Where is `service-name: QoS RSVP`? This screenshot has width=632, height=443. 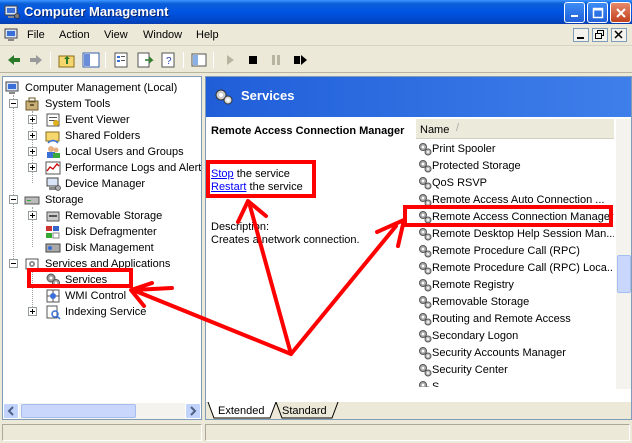
service-name: QoS RSVP is located at coordinates (460, 183).